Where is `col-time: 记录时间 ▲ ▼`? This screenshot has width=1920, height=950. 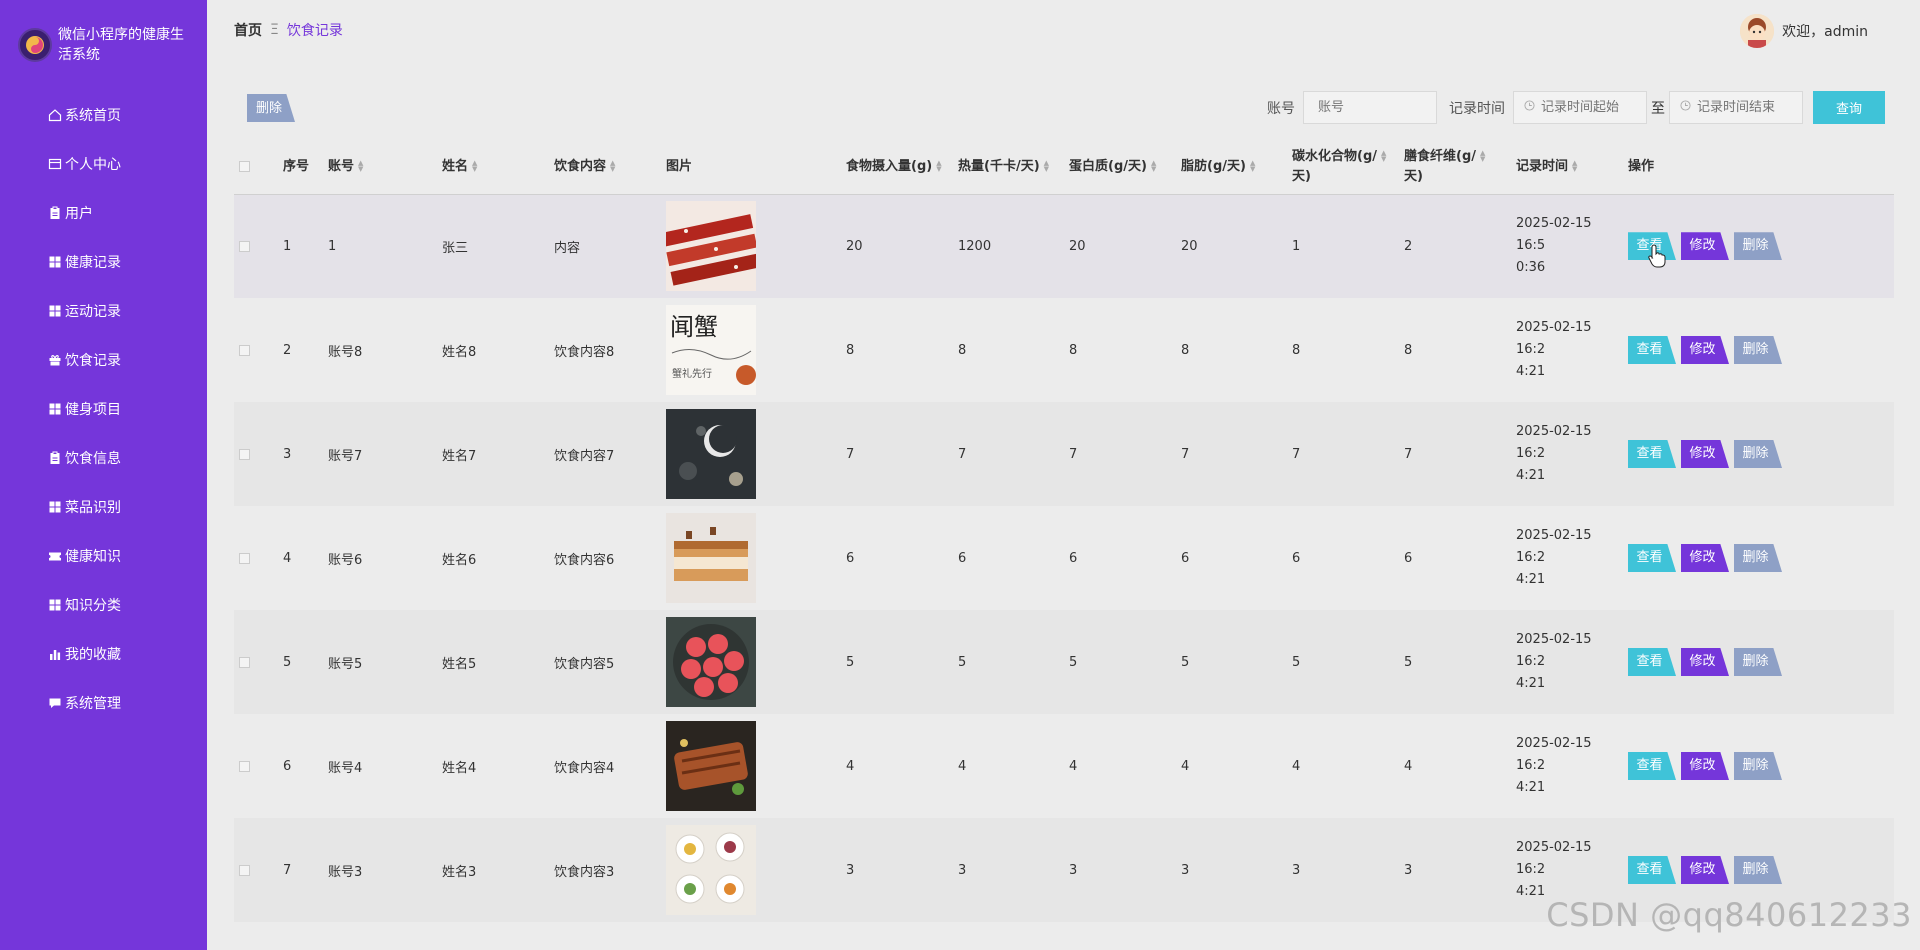 col-time: 记录时间 ▲ ▼ is located at coordinates (1572, 167).